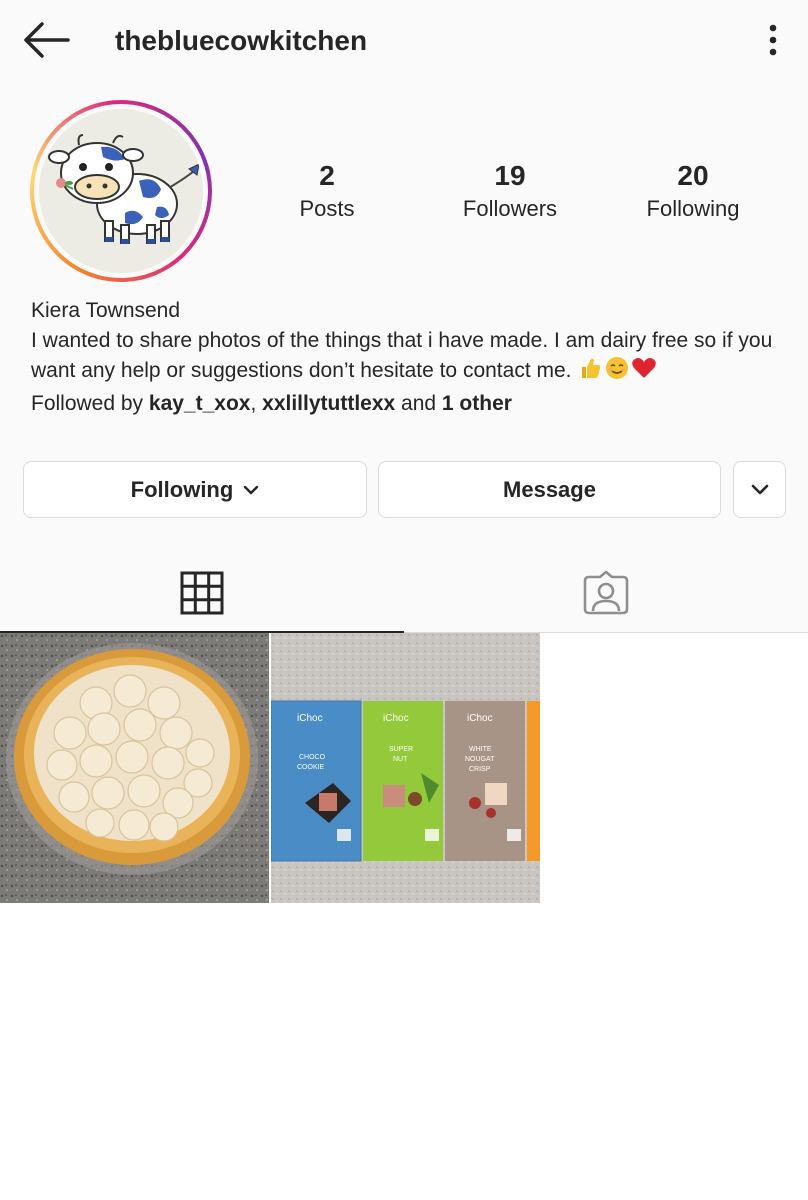  I want to click on following-count: 20, so click(693, 175).